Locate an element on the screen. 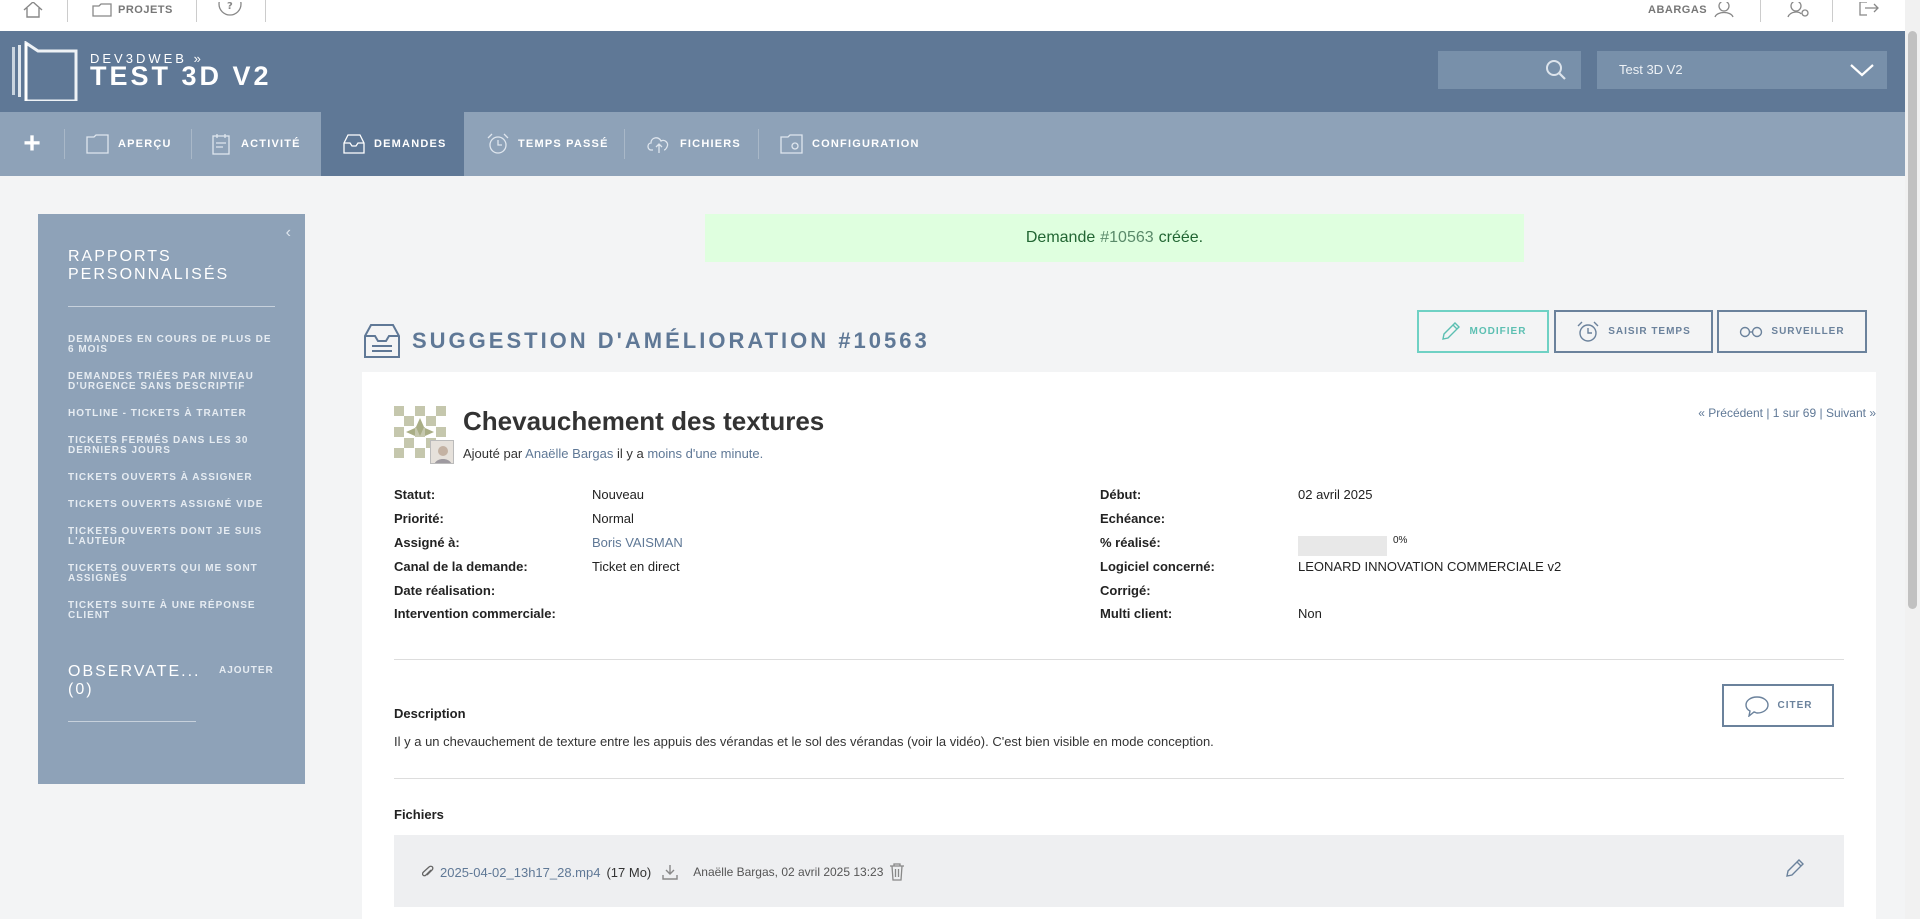 This screenshot has height=919, width=1920. add-watcher-link: AJOUTER is located at coordinates (246, 670).